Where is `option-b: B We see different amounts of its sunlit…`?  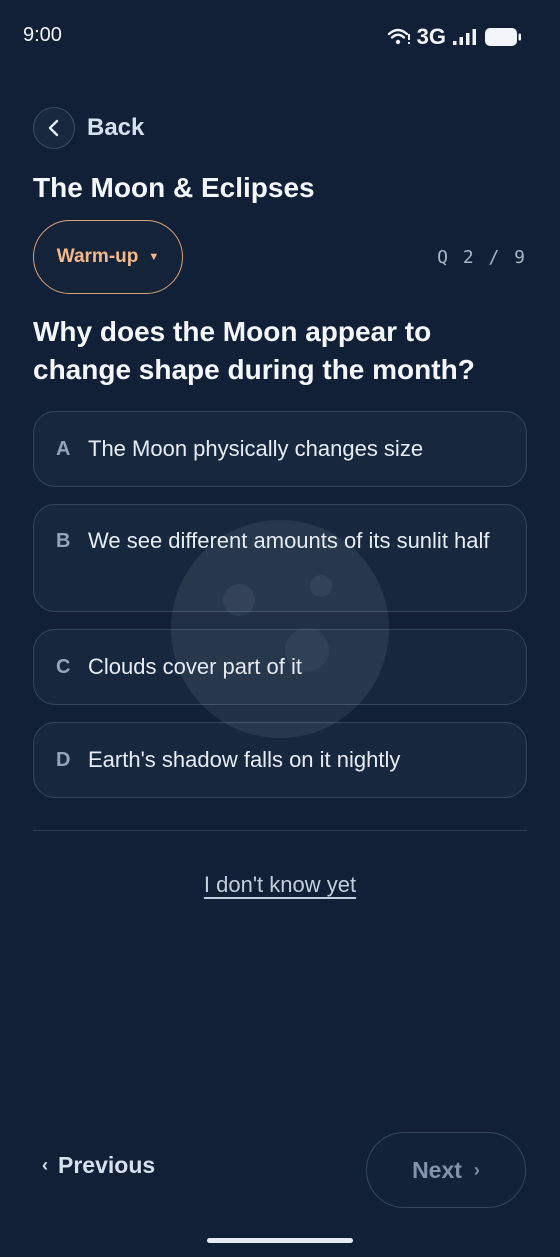
option-b: B We see different amounts of its sunlit… is located at coordinates (280, 558).